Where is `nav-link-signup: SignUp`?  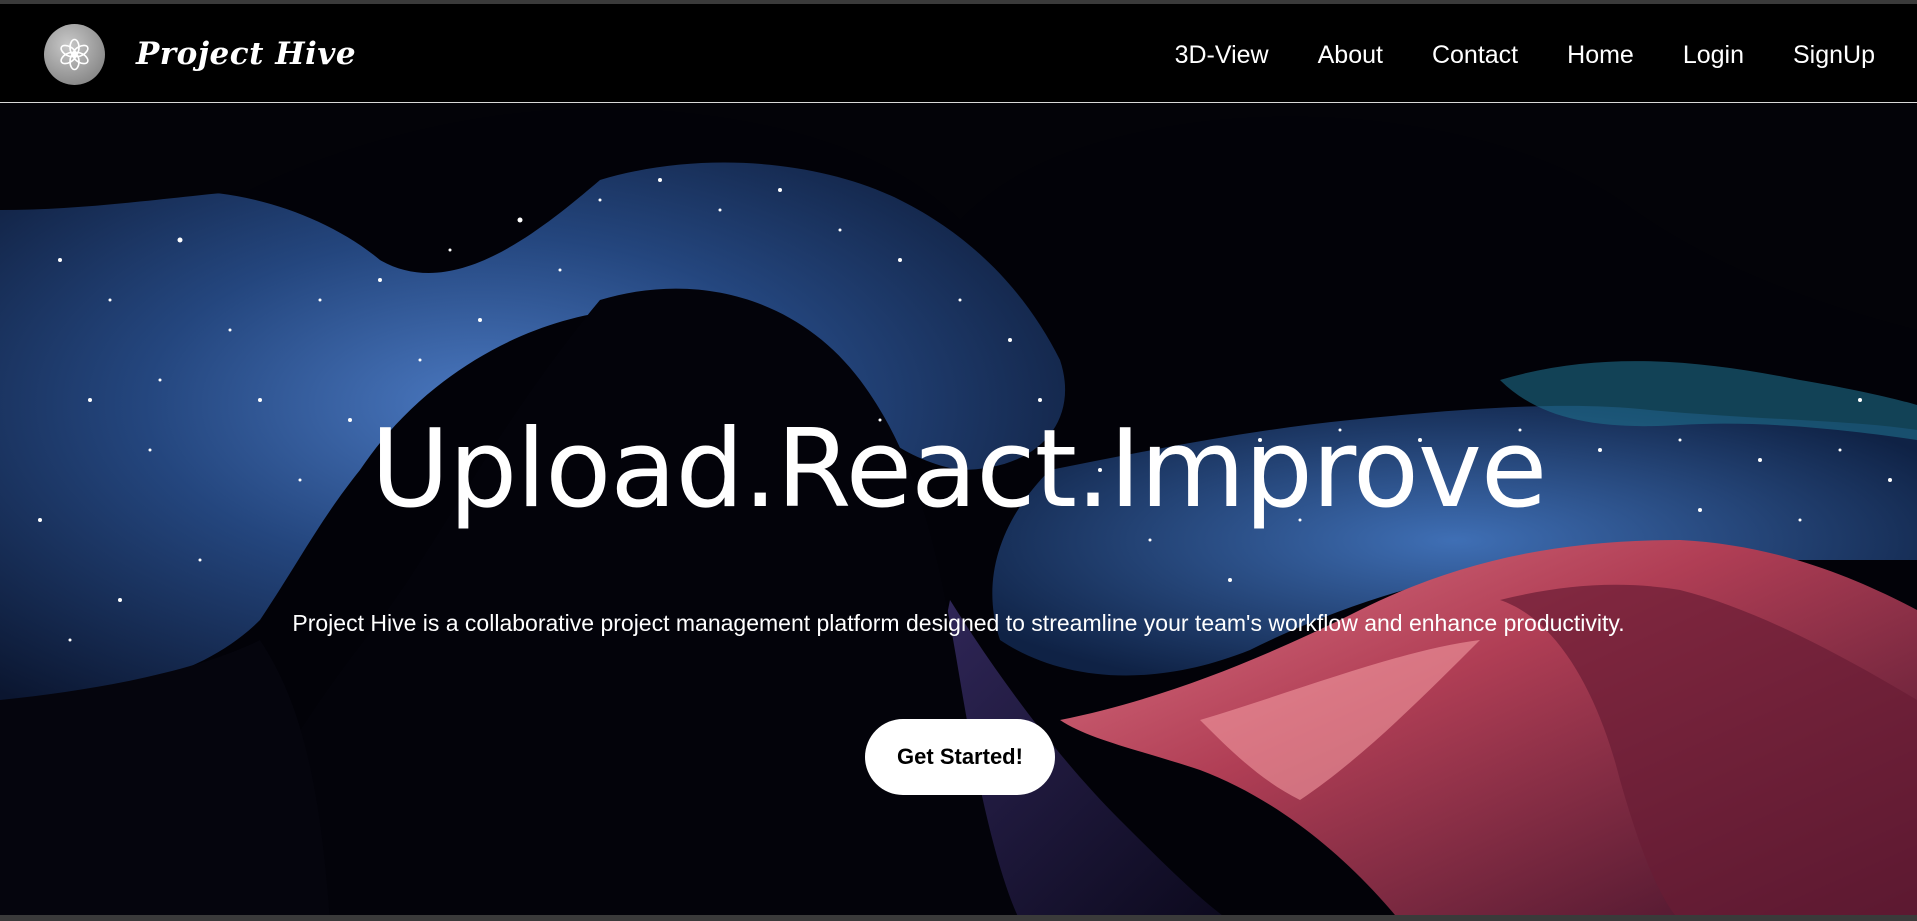
nav-link-signup: SignUp is located at coordinates (1834, 55).